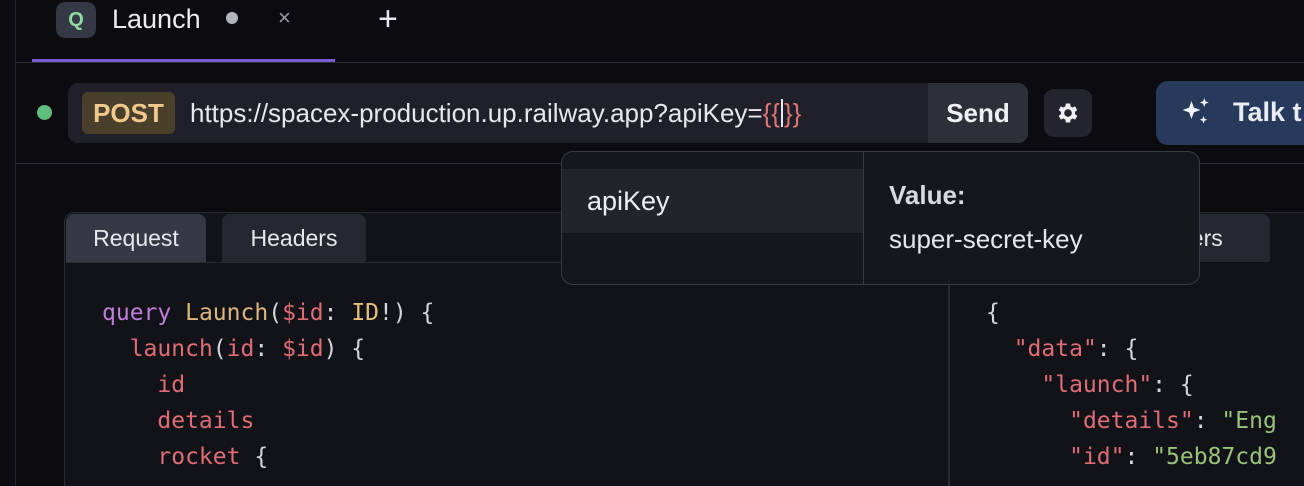 This screenshot has width=1304, height=486. What do you see at coordinates (660, 31) in the screenshot?
I see `tab-bar: Q Launch × +` at bounding box center [660, 31].